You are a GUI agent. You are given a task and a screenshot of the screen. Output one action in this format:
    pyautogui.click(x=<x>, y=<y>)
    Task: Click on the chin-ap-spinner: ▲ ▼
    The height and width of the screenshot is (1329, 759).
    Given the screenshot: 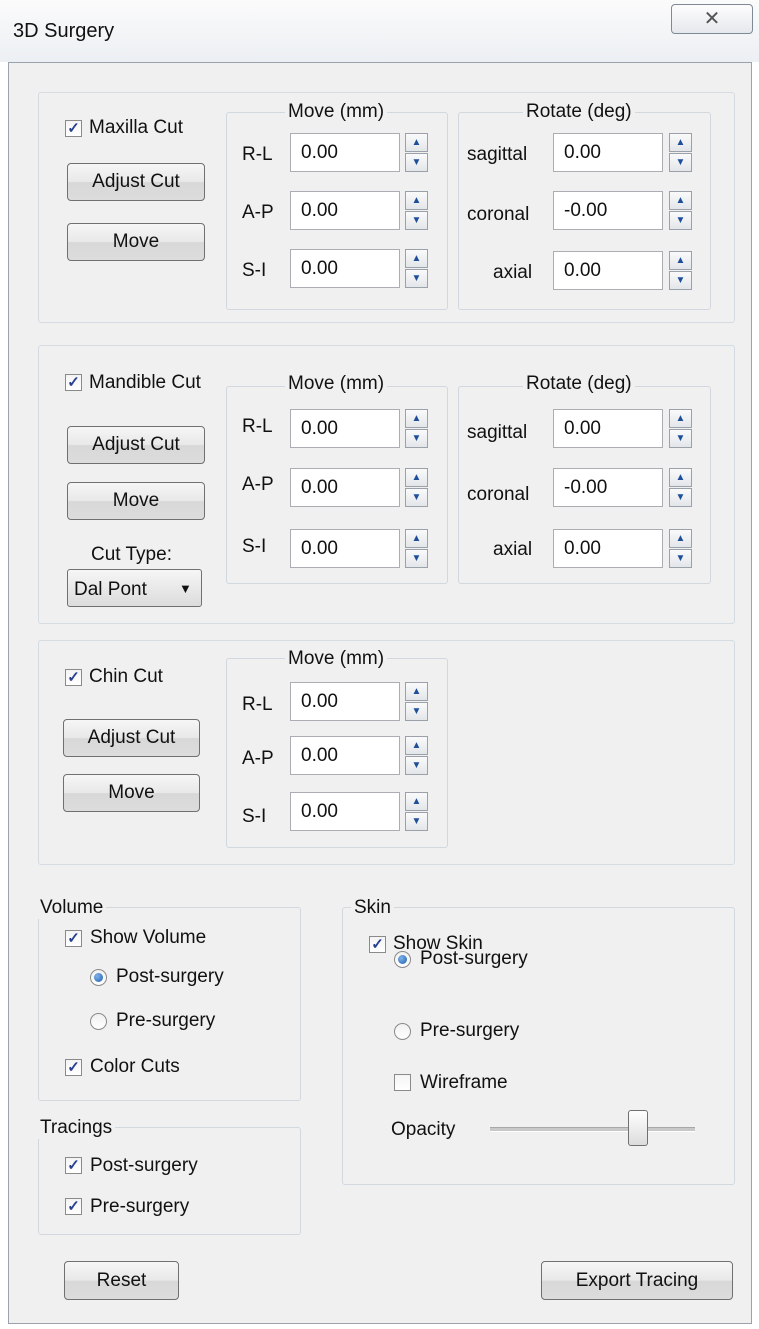 What is the action you would take?
    pyautogui.click(x=416, y=755)
    